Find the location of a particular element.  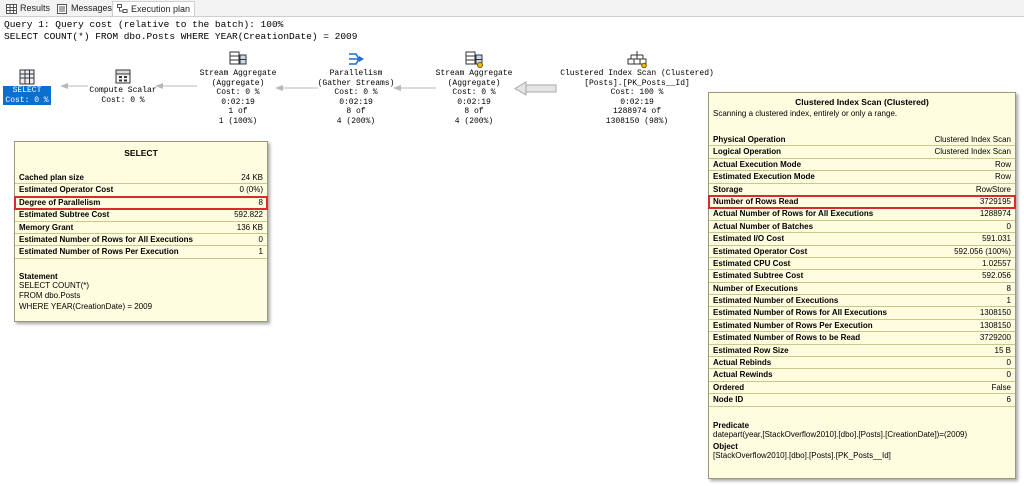

tooltip-row: Cached plan size 24 KB is located at coordinates (141, 178).